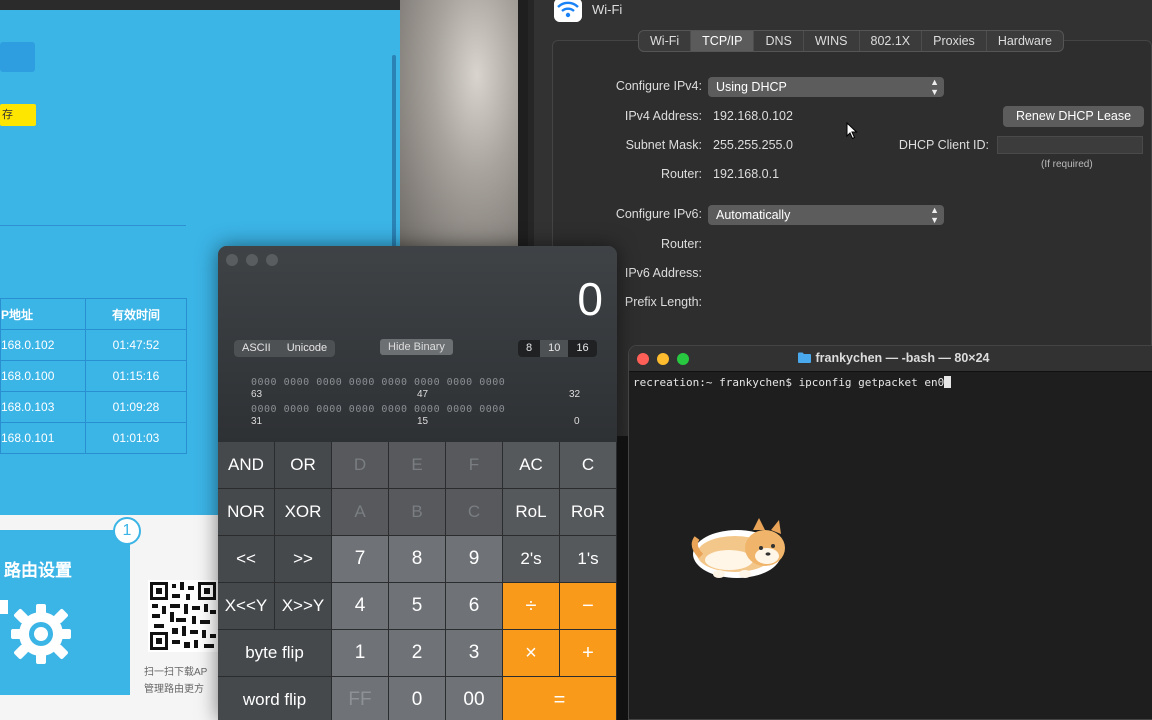 The width and height of the screenshot is (1152, 720). Describe the element at coordinates (554, 348) in the screenshot. I see `base-10-option: 10` at that location.